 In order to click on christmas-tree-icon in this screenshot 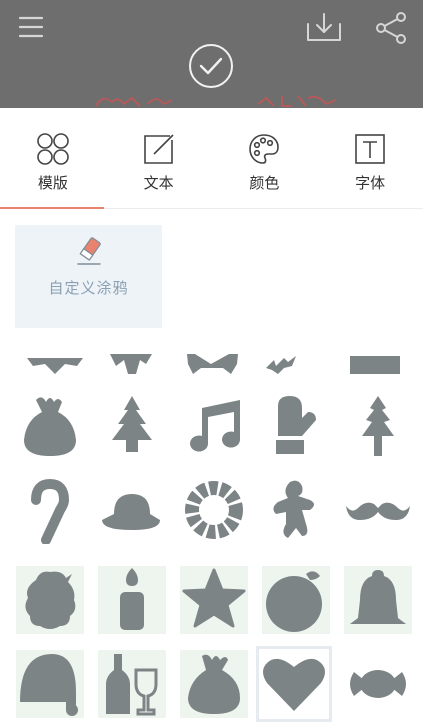, I will do `click(132, 426)`.